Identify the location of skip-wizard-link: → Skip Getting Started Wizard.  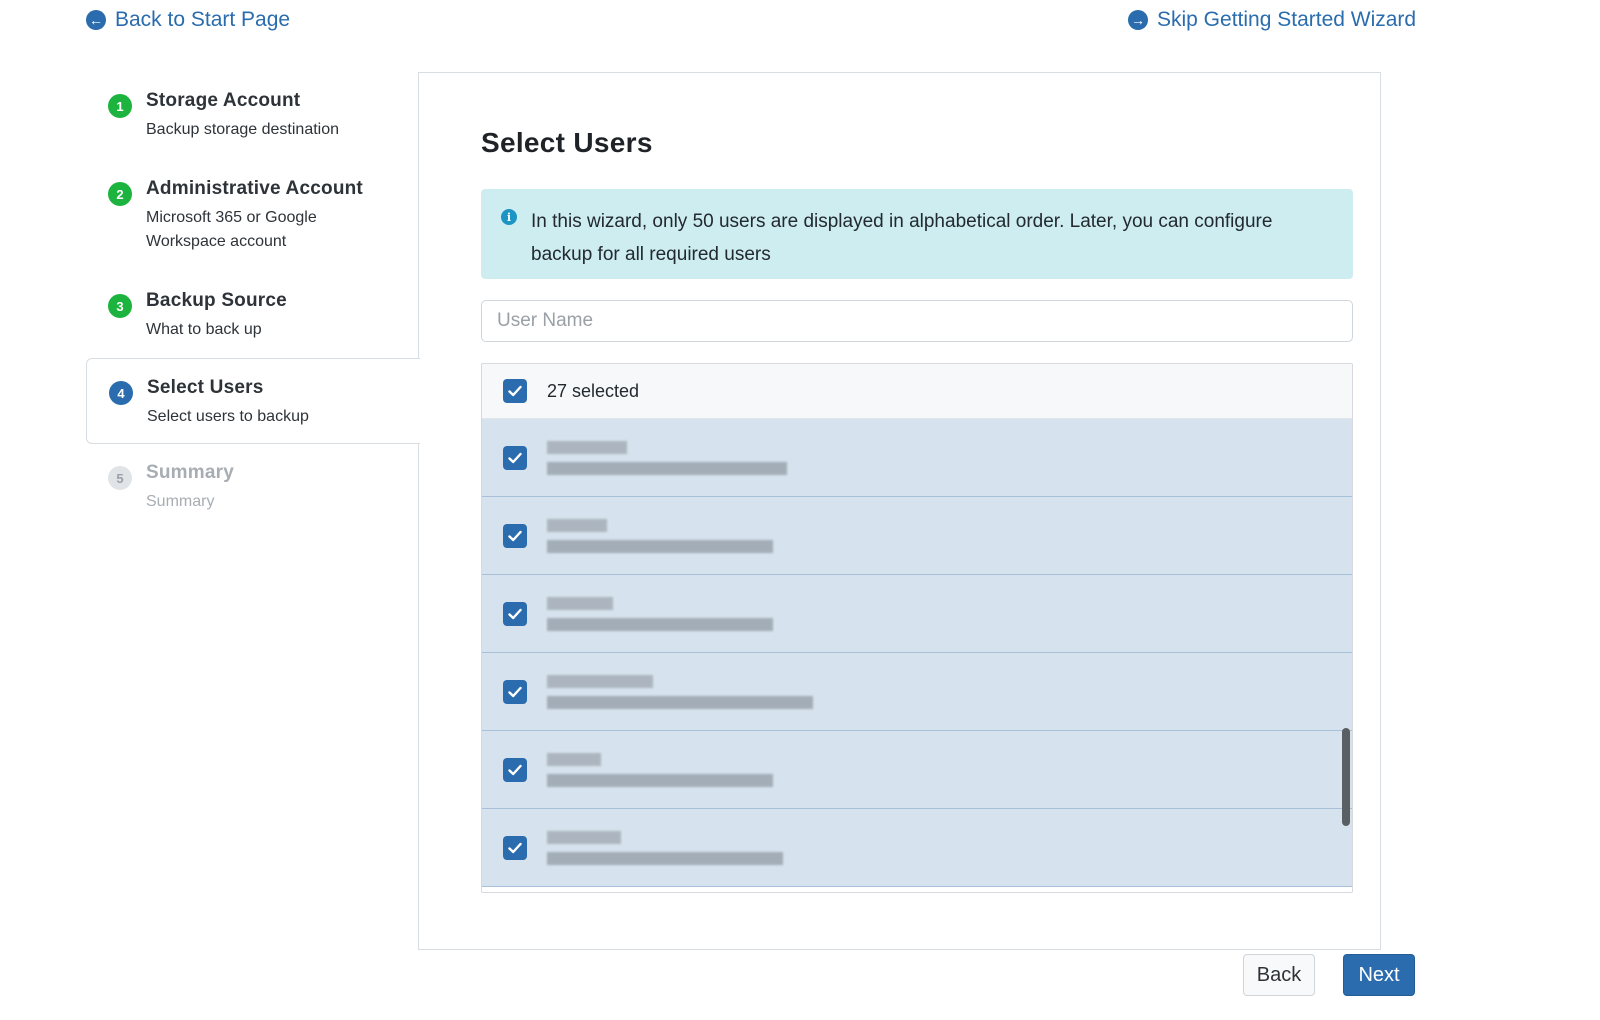
(1272, 20).